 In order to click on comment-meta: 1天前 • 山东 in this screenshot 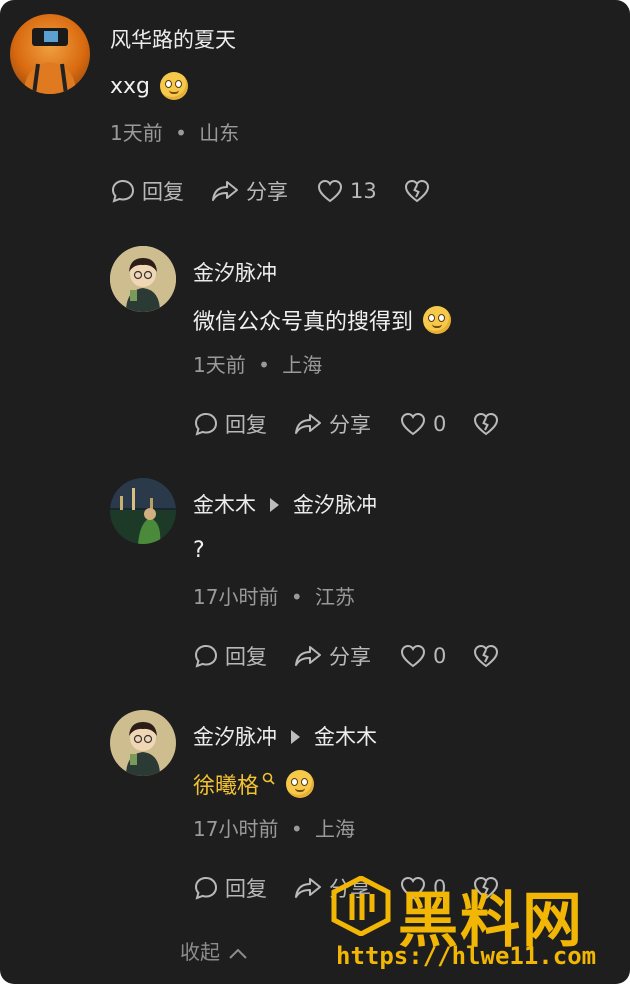, I will do `click(174, 131)`.